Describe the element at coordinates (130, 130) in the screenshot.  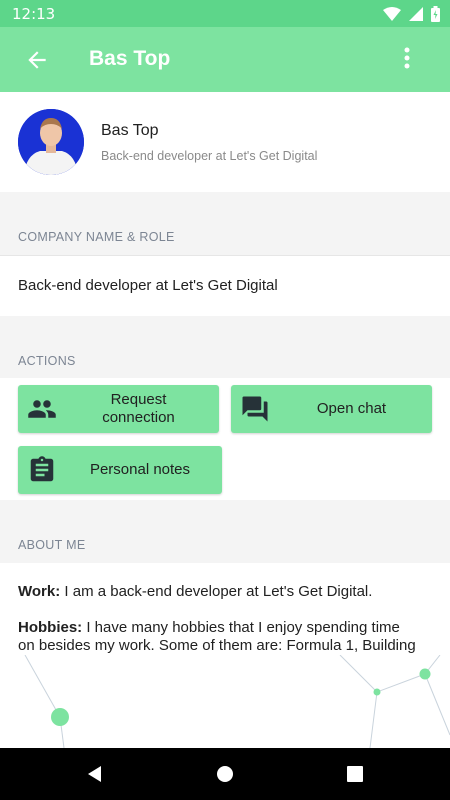
I see `profile-name: Bas Top` at that location.